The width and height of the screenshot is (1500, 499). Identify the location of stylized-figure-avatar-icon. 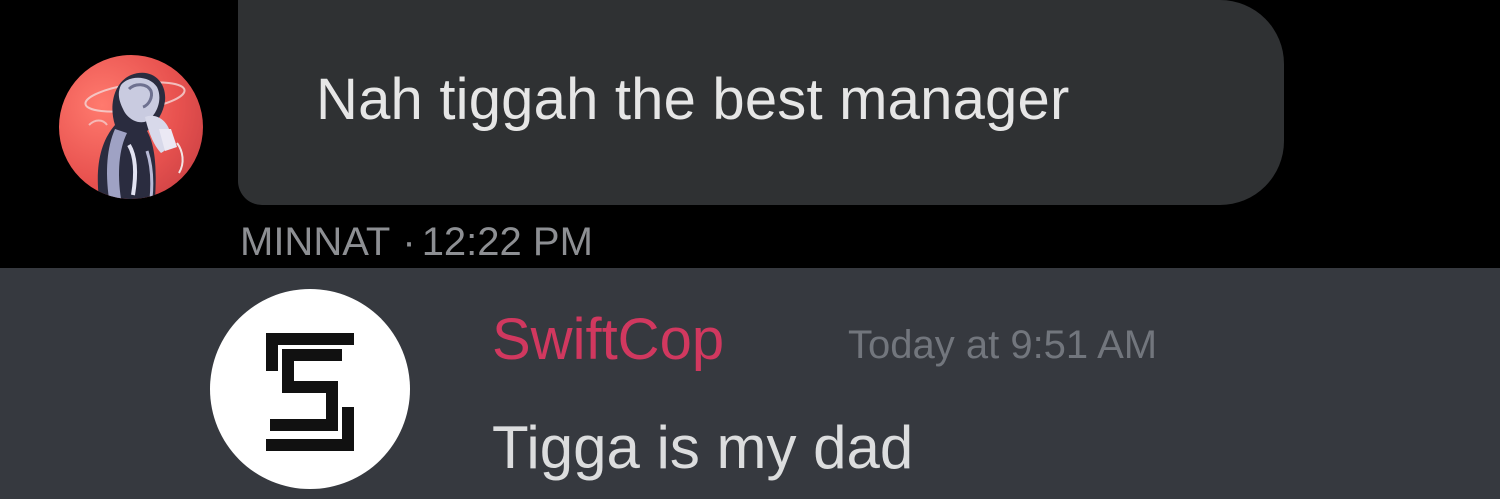
(135, 135).